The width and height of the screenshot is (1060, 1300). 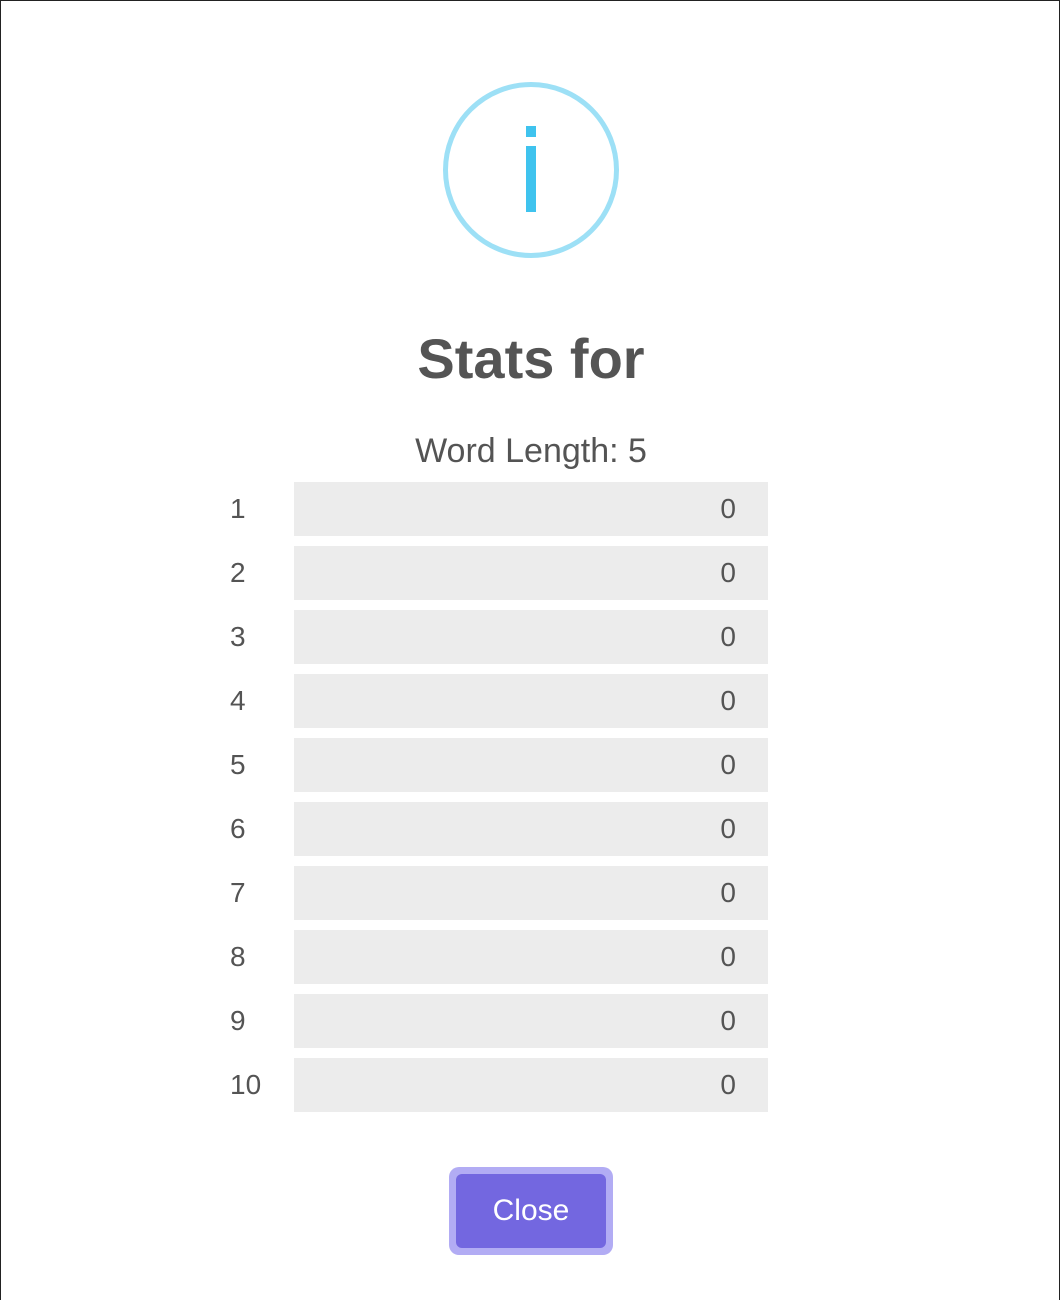 I want to click on stats-row: 80, so click(x=530, y=957).